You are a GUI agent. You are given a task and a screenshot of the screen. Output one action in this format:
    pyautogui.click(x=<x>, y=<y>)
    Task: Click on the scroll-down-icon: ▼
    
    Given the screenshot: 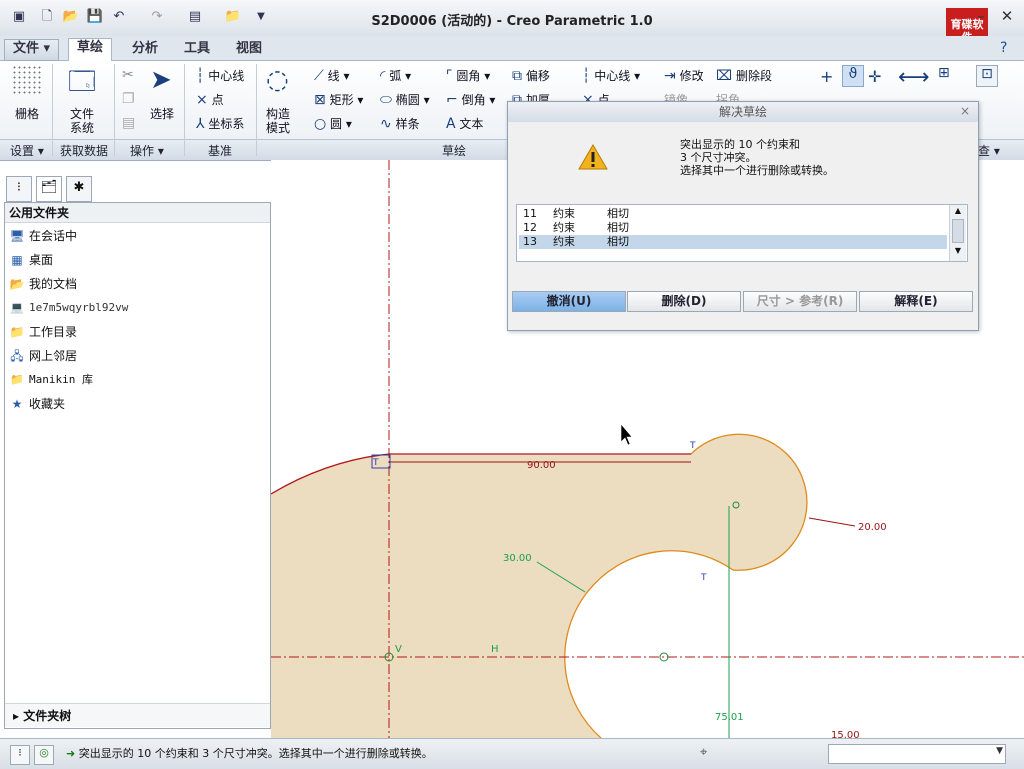 What is the action you would take?
    pyautogui.click(x=958, y=251)
    